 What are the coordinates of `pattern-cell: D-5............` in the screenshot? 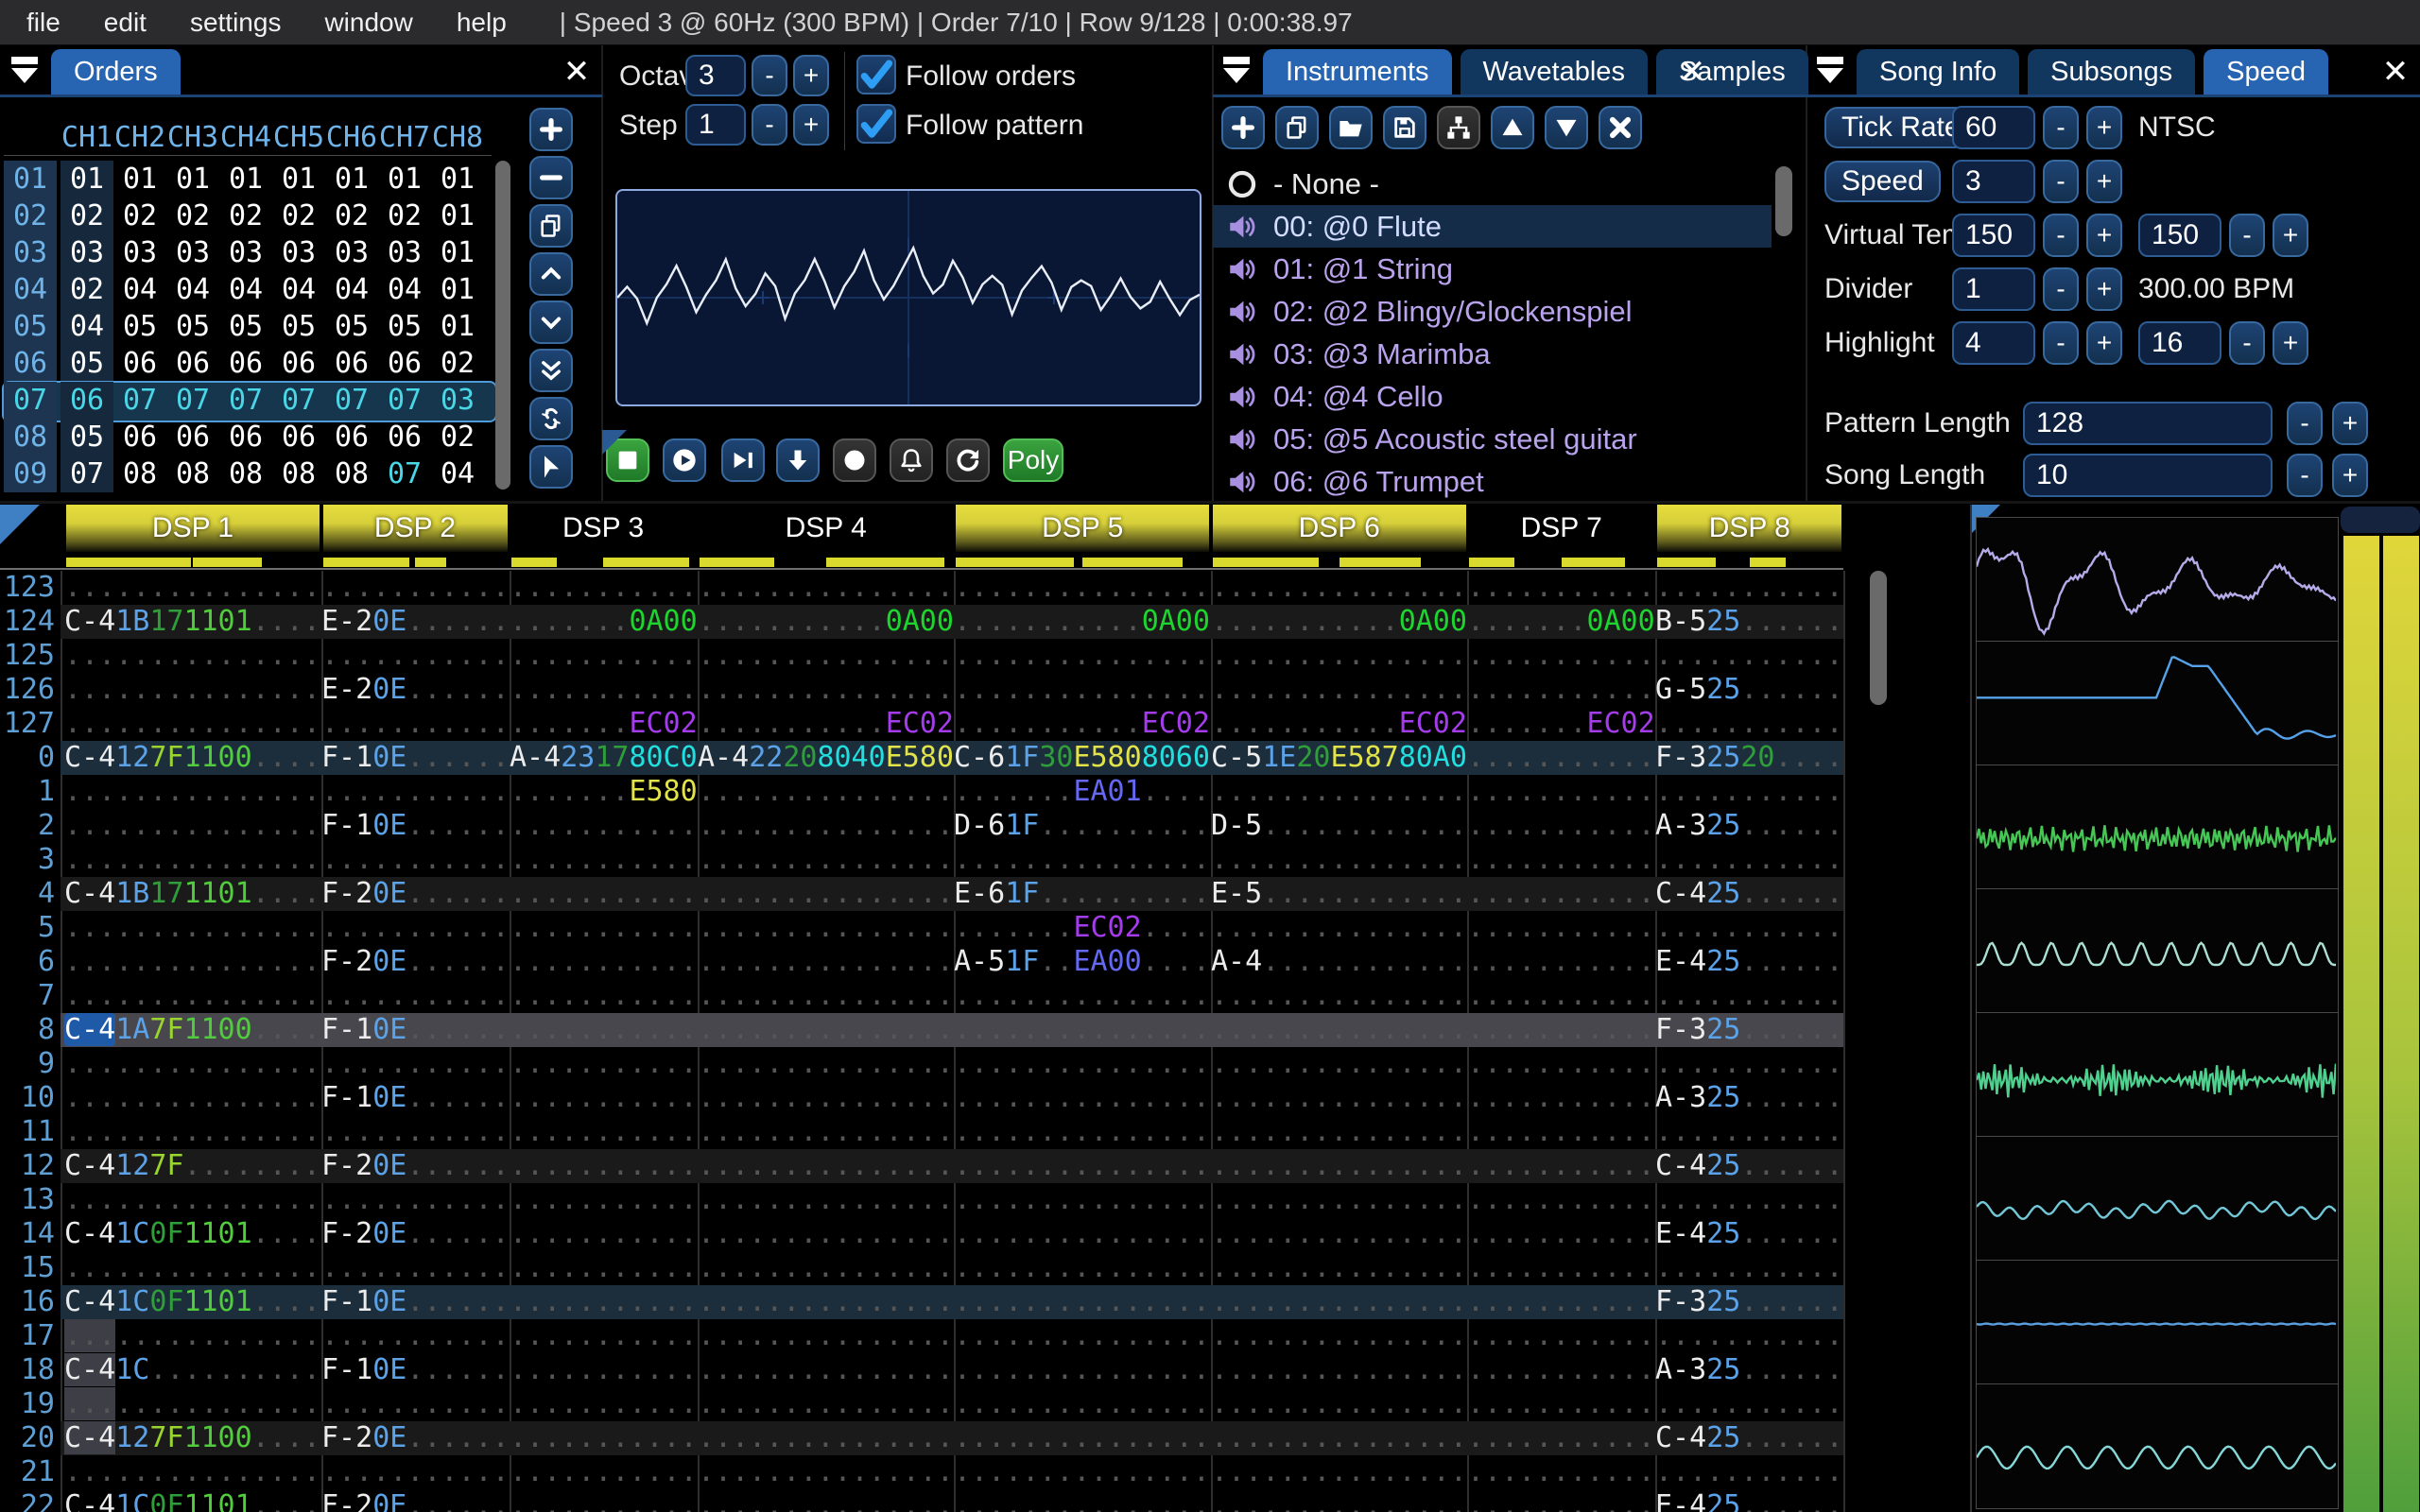 It's located at (1339, 826).